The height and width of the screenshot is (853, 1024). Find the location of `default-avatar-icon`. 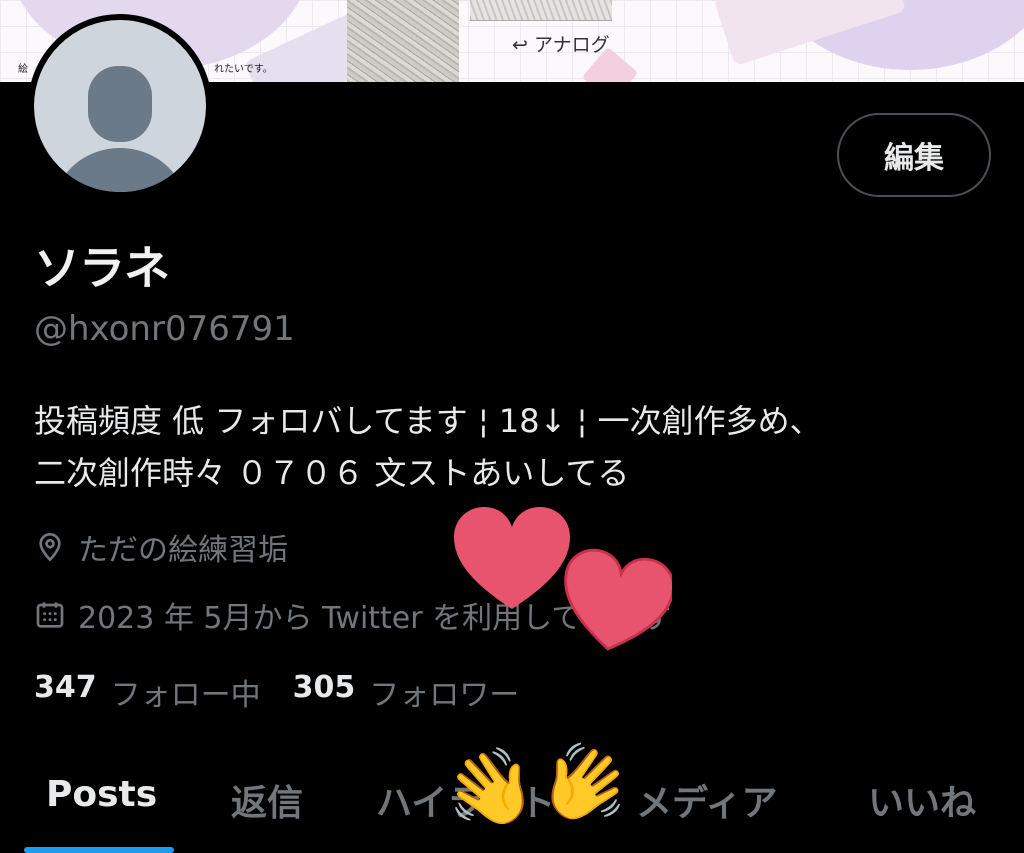

default-avatar-icon is located at coordinates (120, 106).